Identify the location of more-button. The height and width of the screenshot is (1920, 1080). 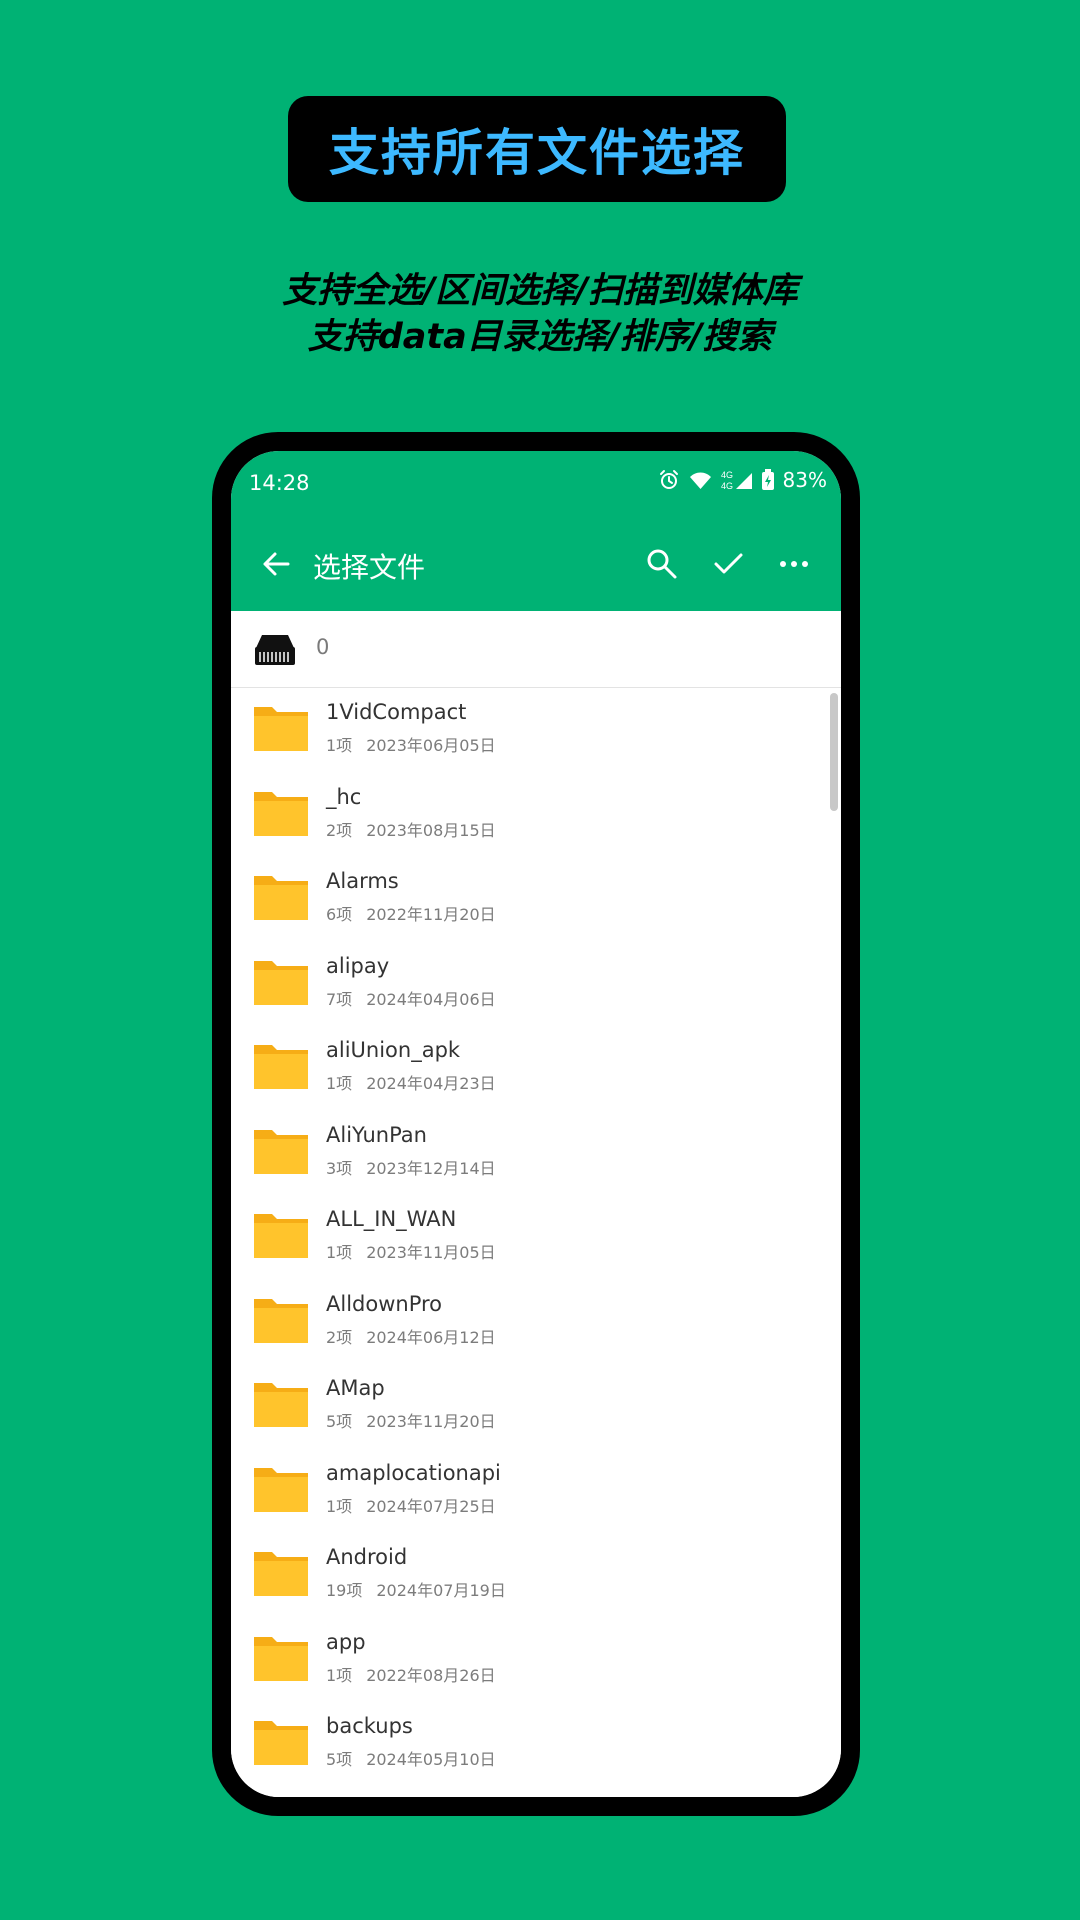
(794, 564).